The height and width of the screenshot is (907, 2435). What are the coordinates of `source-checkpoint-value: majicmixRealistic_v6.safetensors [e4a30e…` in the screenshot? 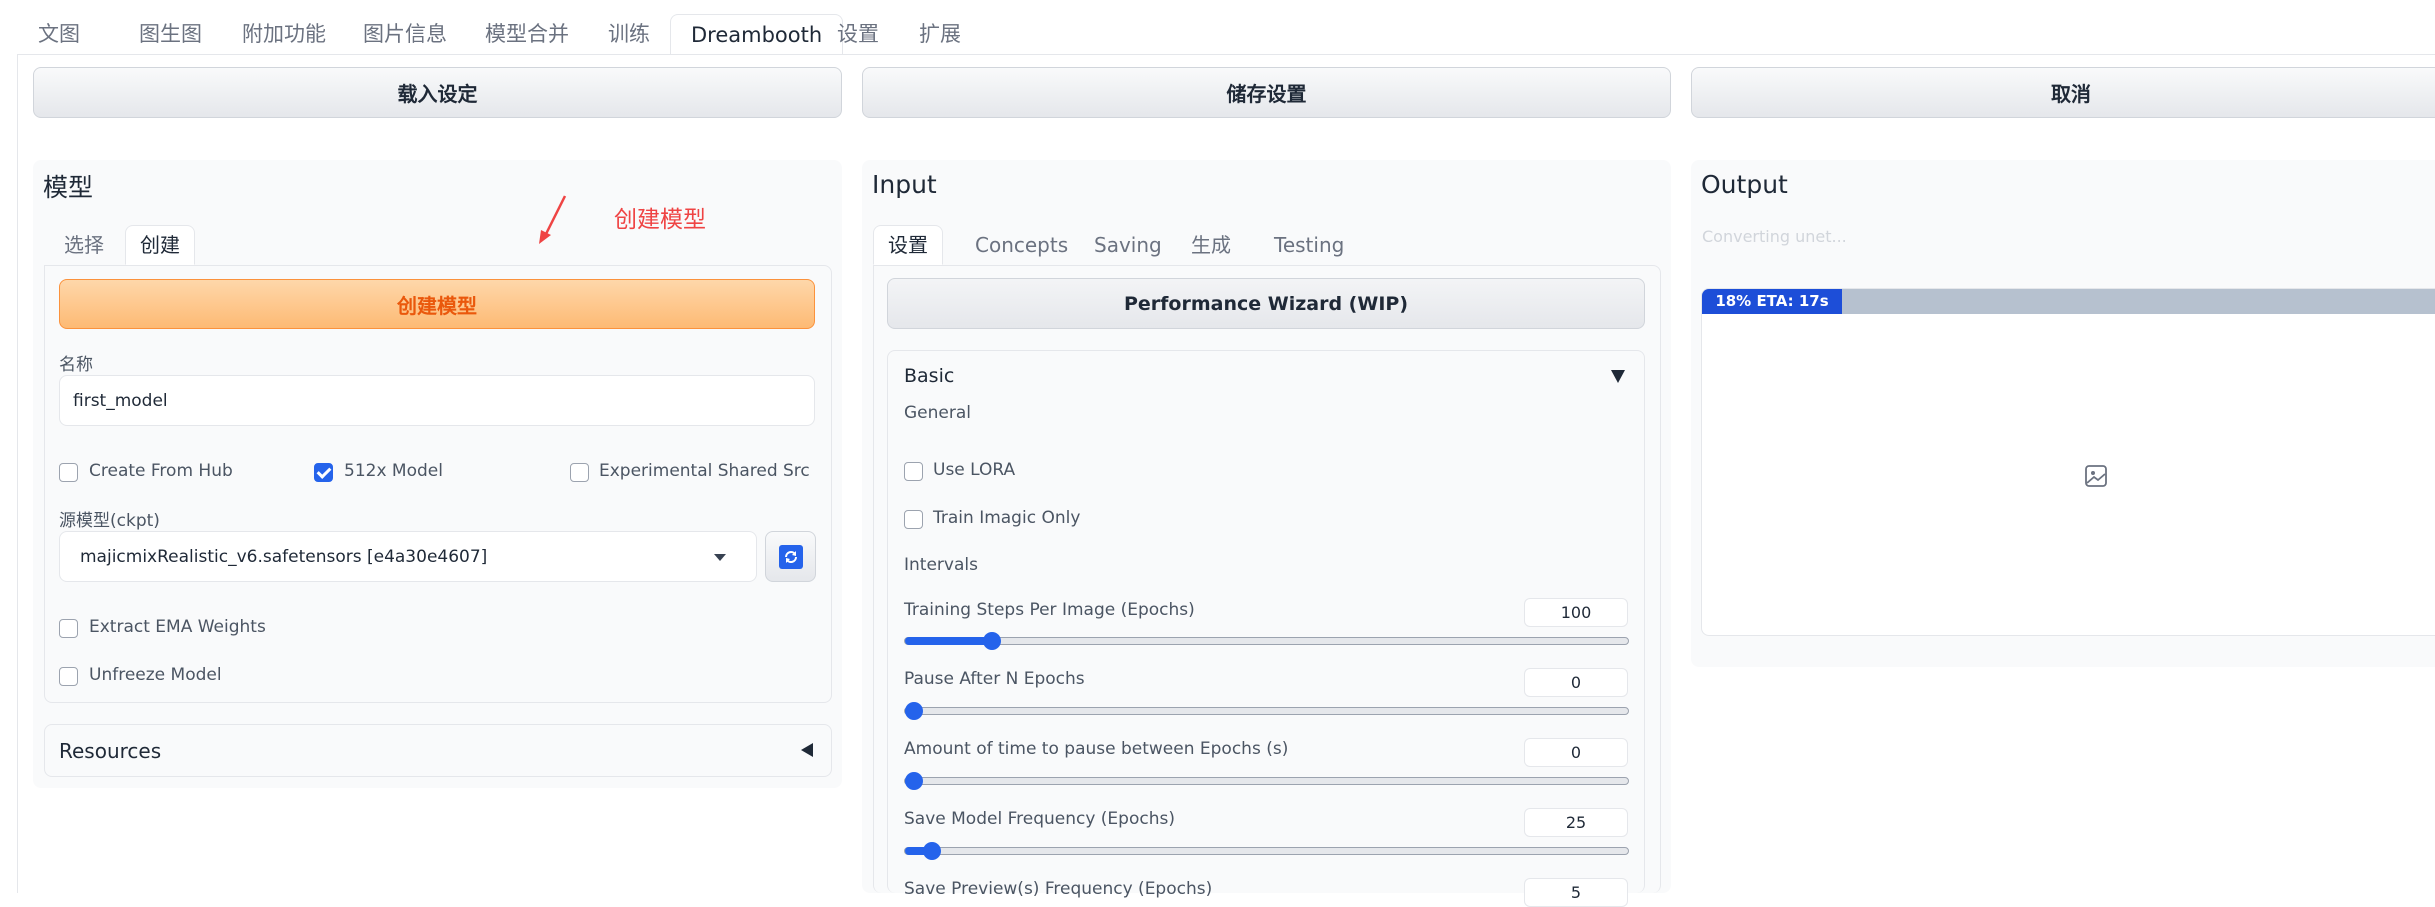 It's located at (284, 556).